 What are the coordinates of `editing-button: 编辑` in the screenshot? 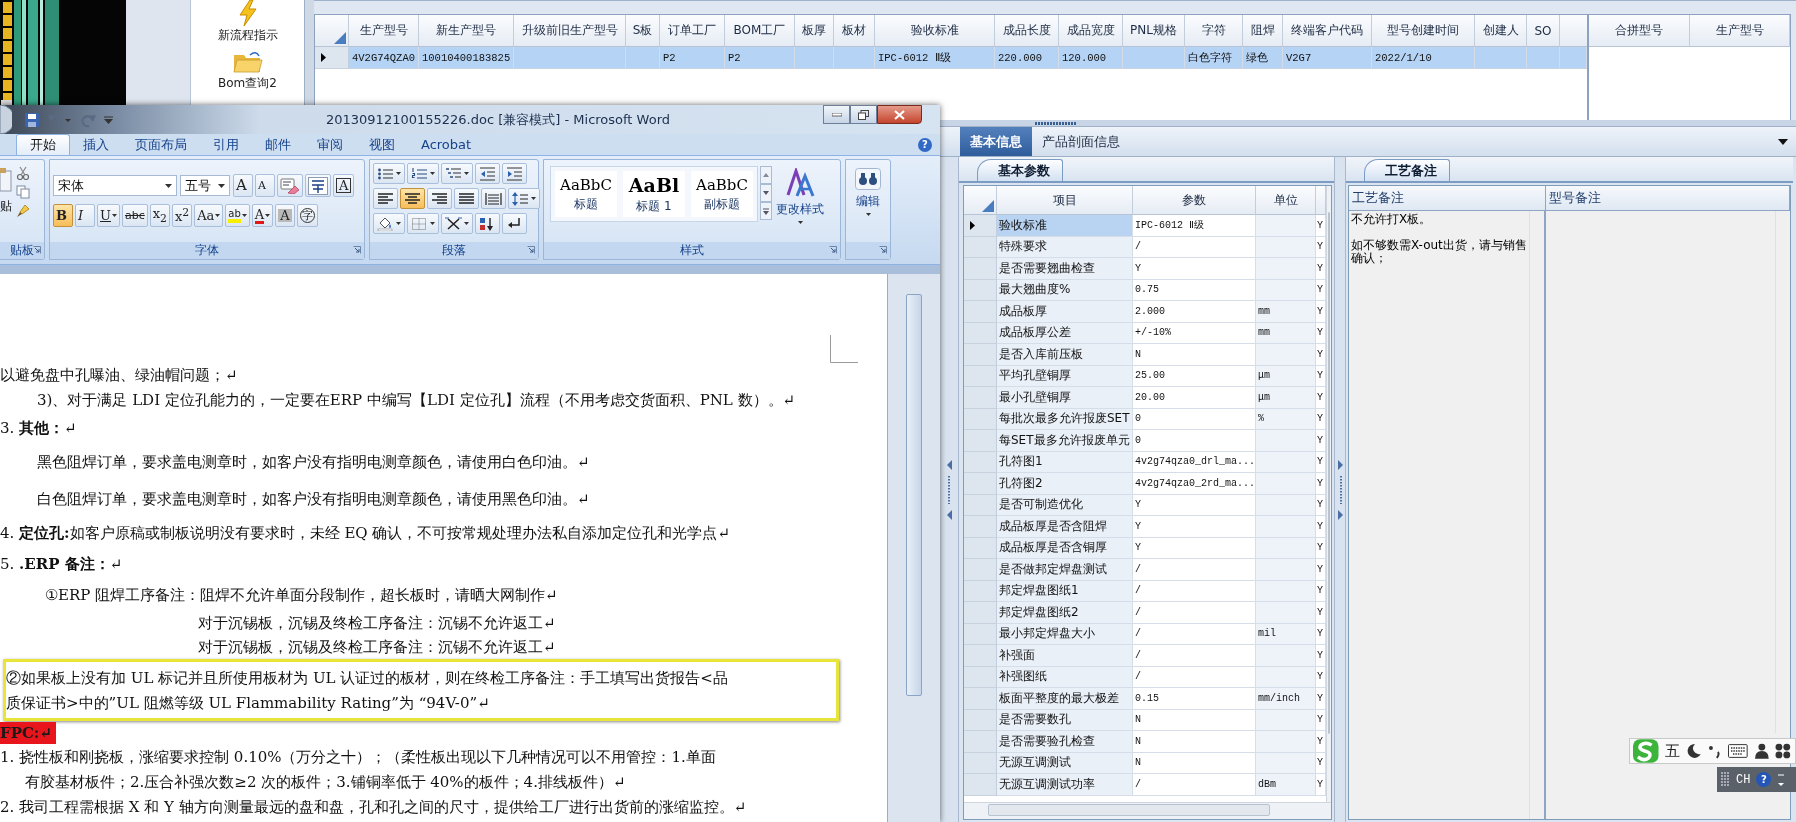 It's located at (868, 204).